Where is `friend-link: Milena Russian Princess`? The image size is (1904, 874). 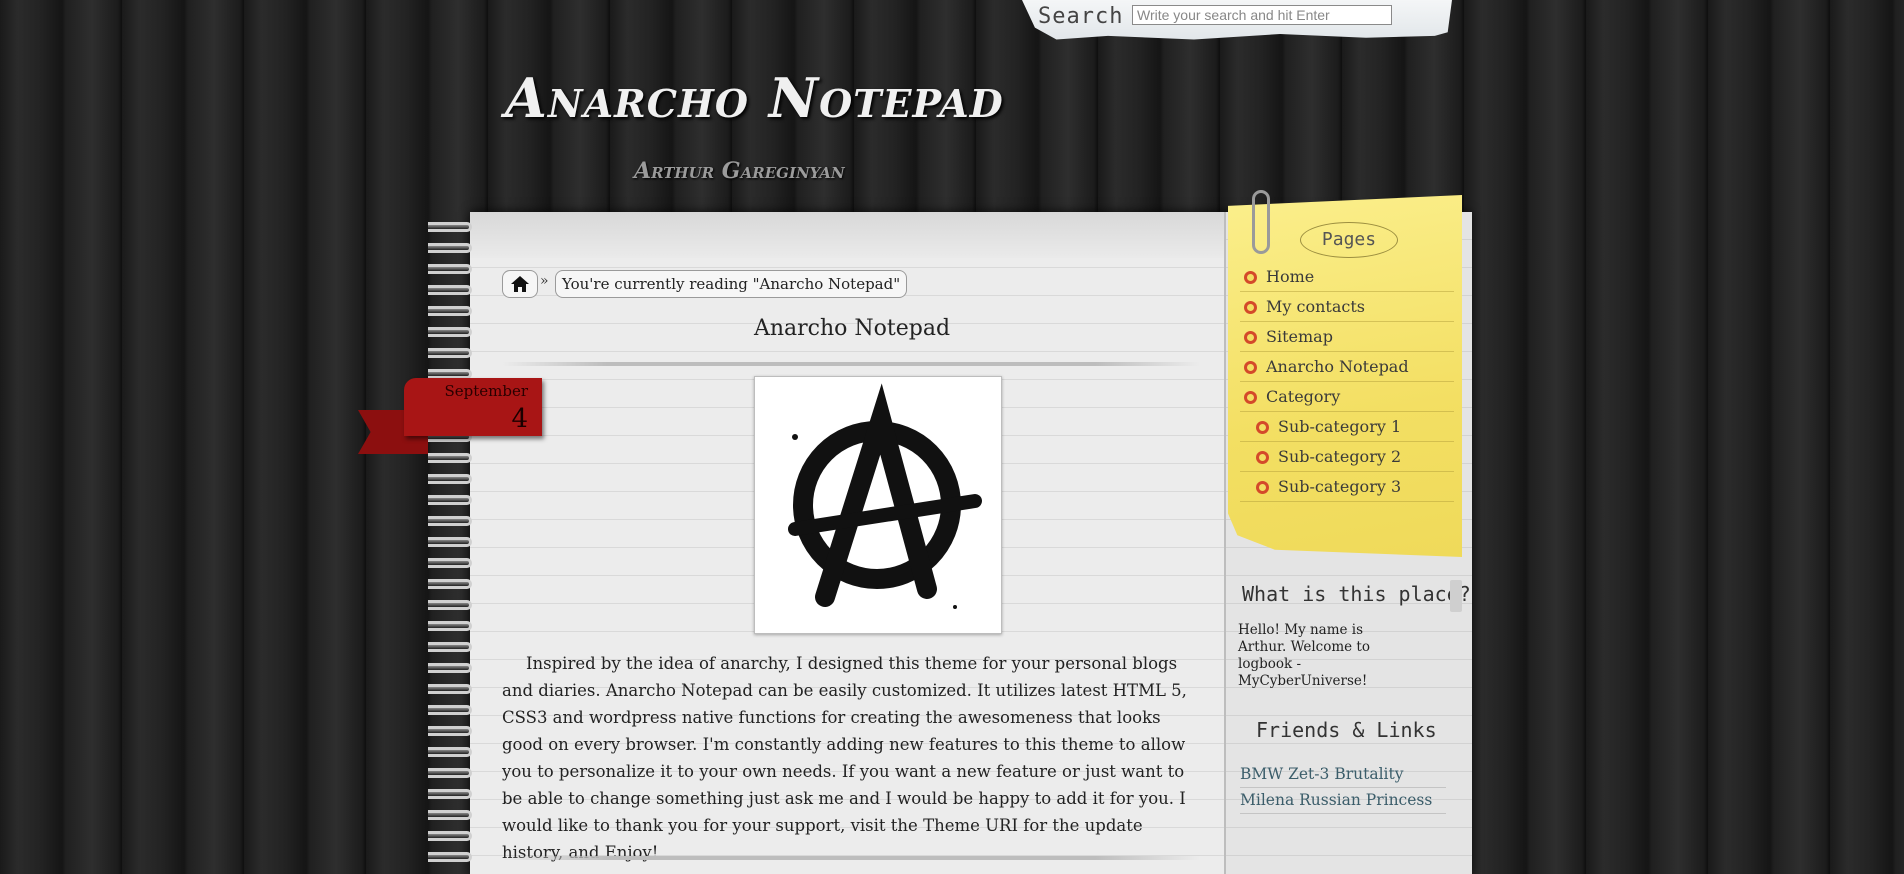
friend-link: Milena Russian Princess is located at coordinates (1343, 801).